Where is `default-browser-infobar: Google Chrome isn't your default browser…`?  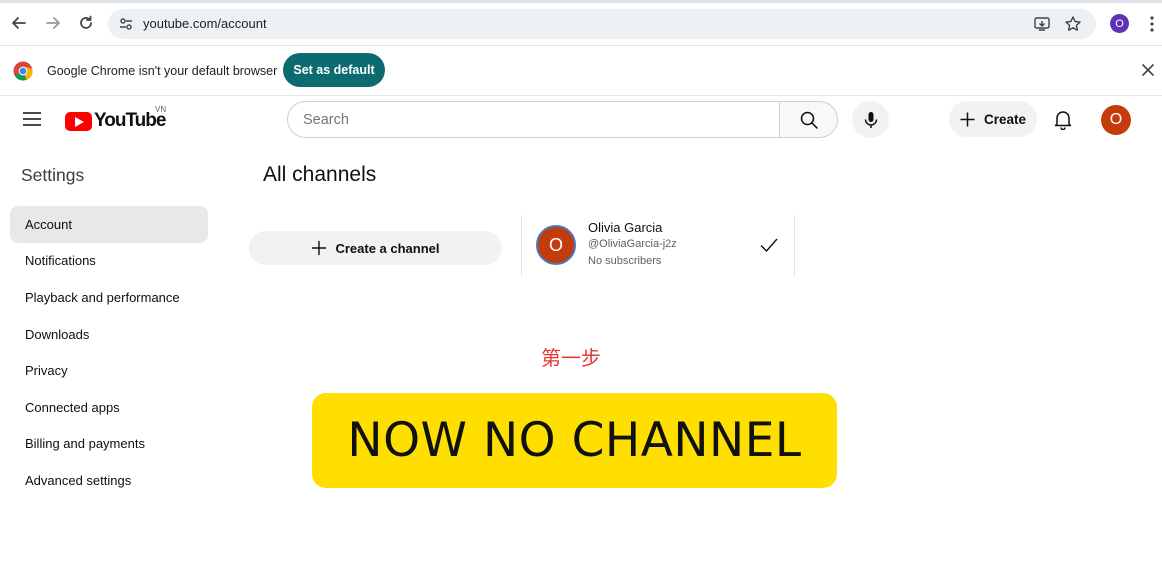 default-browser-infobar: Google Chrome isn't your default browser… is located at coordinates (581, 71).